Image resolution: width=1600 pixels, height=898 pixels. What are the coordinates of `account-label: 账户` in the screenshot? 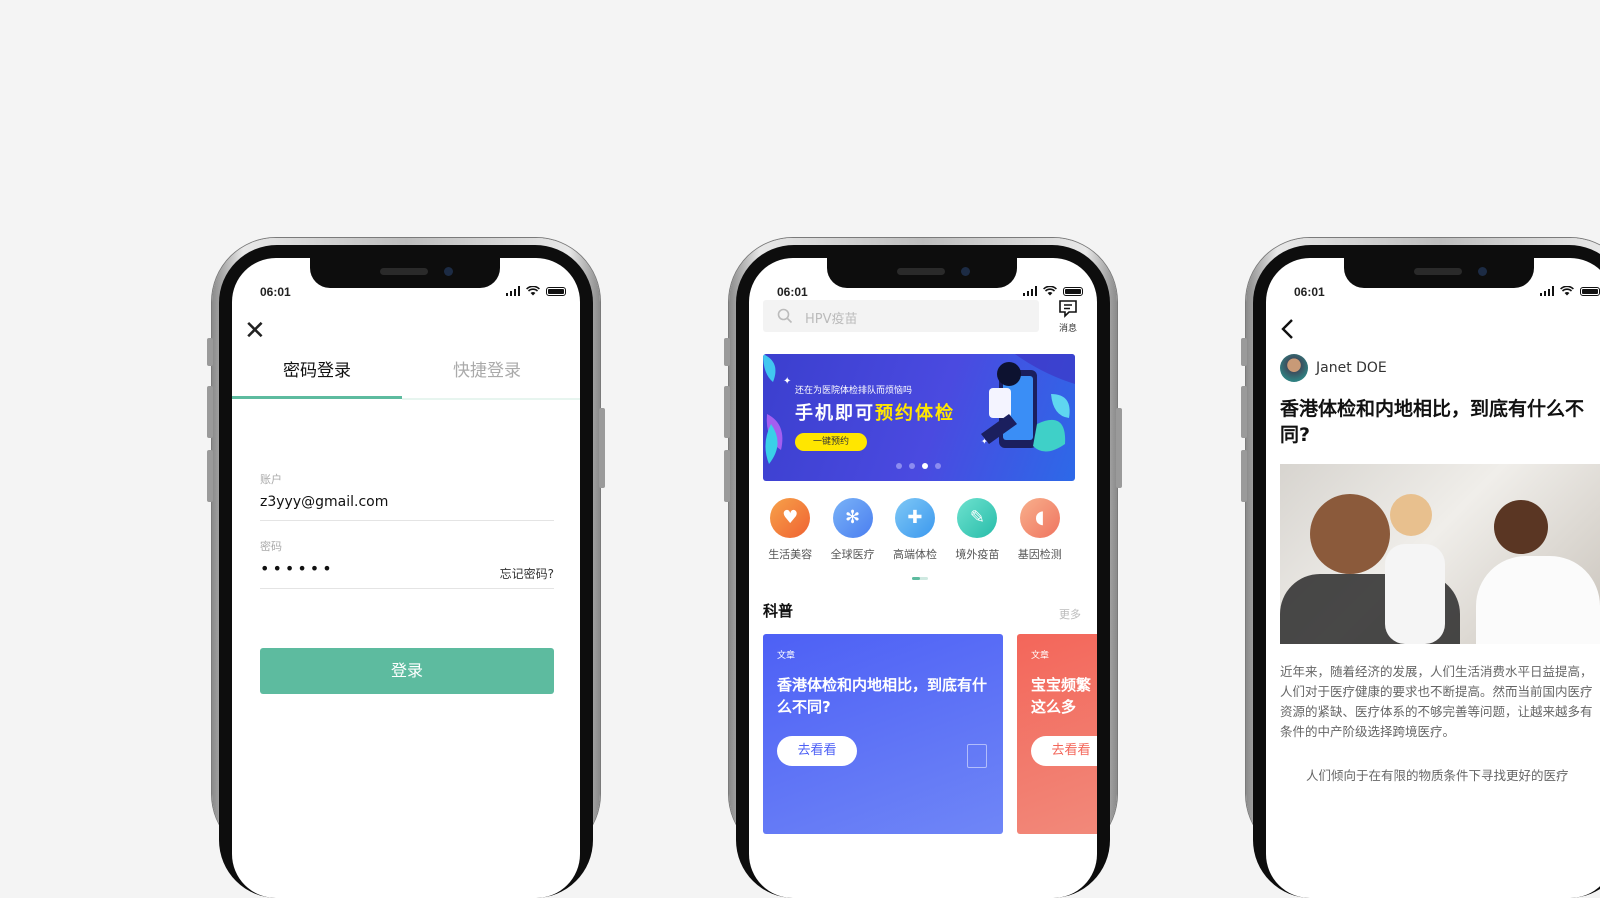 It's located at (271, 479).